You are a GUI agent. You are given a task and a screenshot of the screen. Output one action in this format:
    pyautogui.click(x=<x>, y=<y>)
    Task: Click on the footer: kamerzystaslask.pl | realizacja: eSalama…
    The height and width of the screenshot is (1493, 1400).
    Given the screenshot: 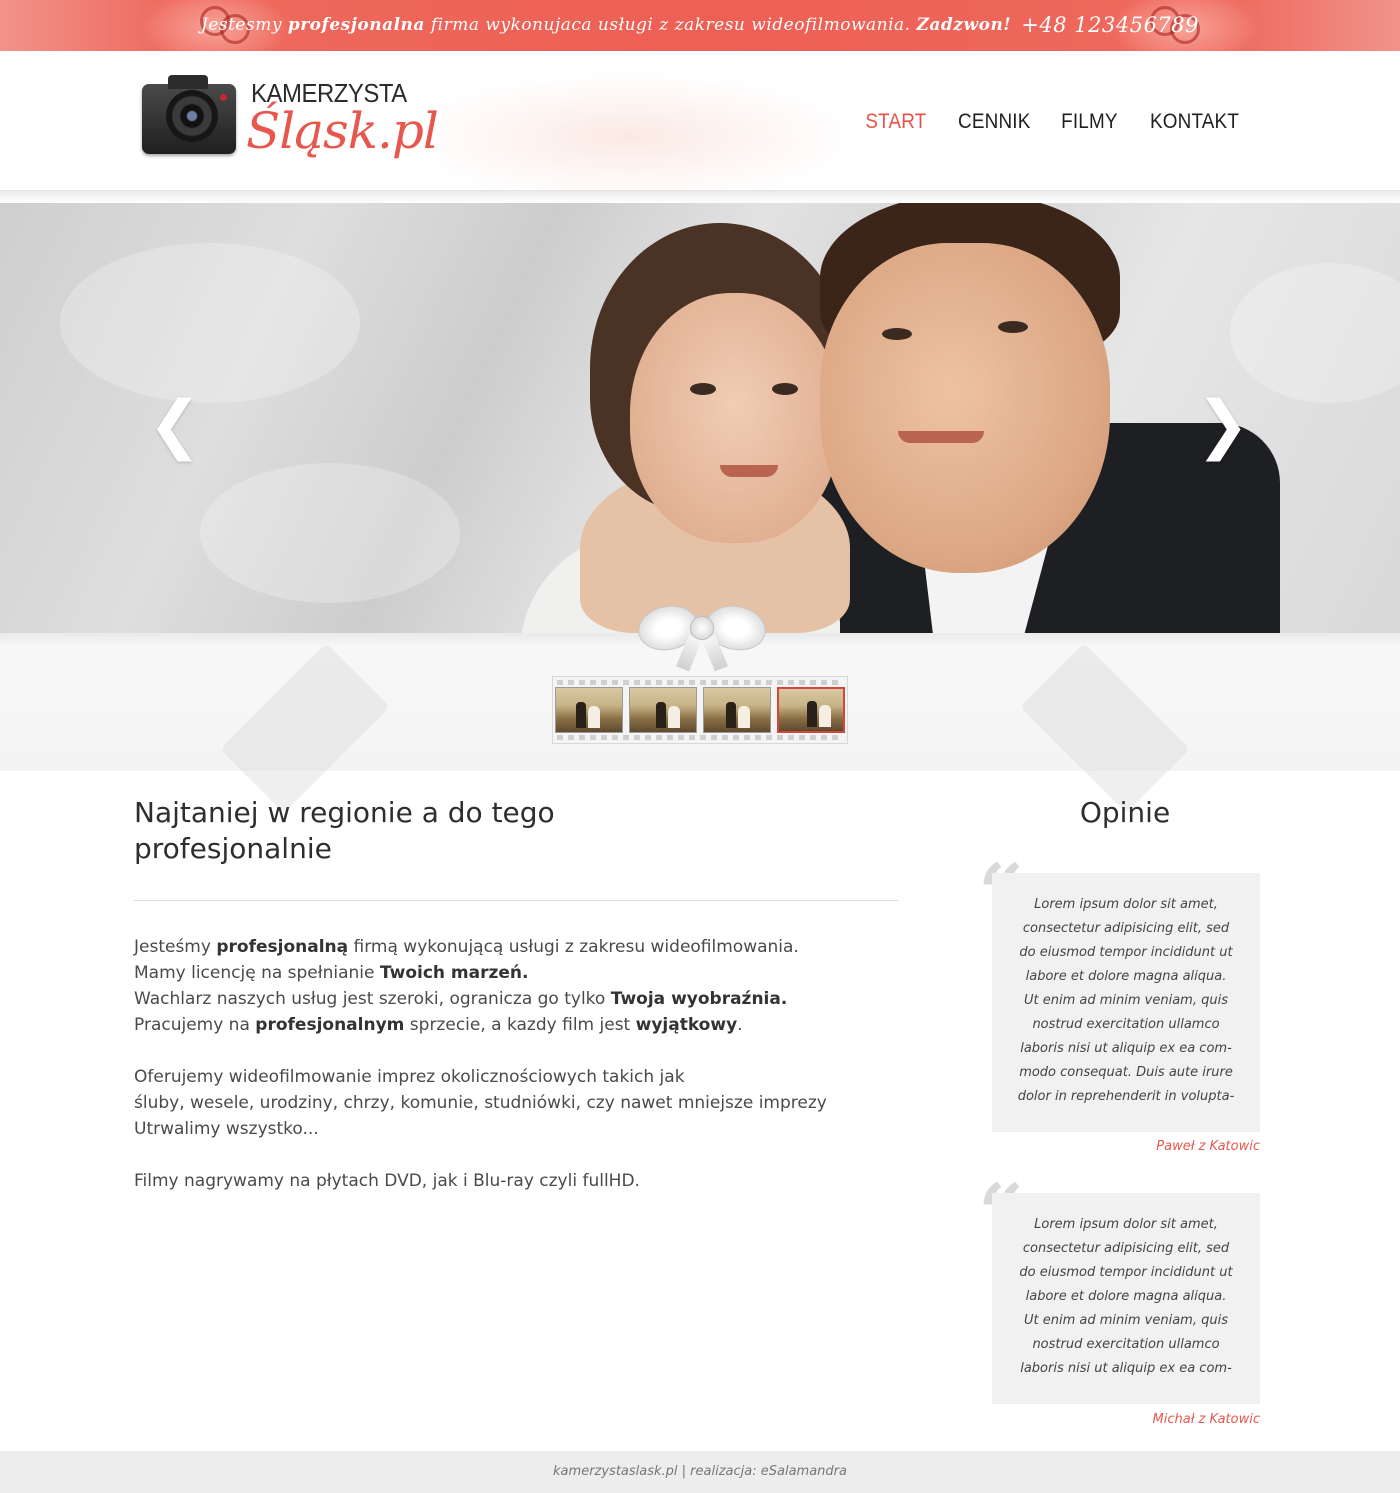 What is the action you would take?
    pyautogui.click(x=700, y=1472)
    